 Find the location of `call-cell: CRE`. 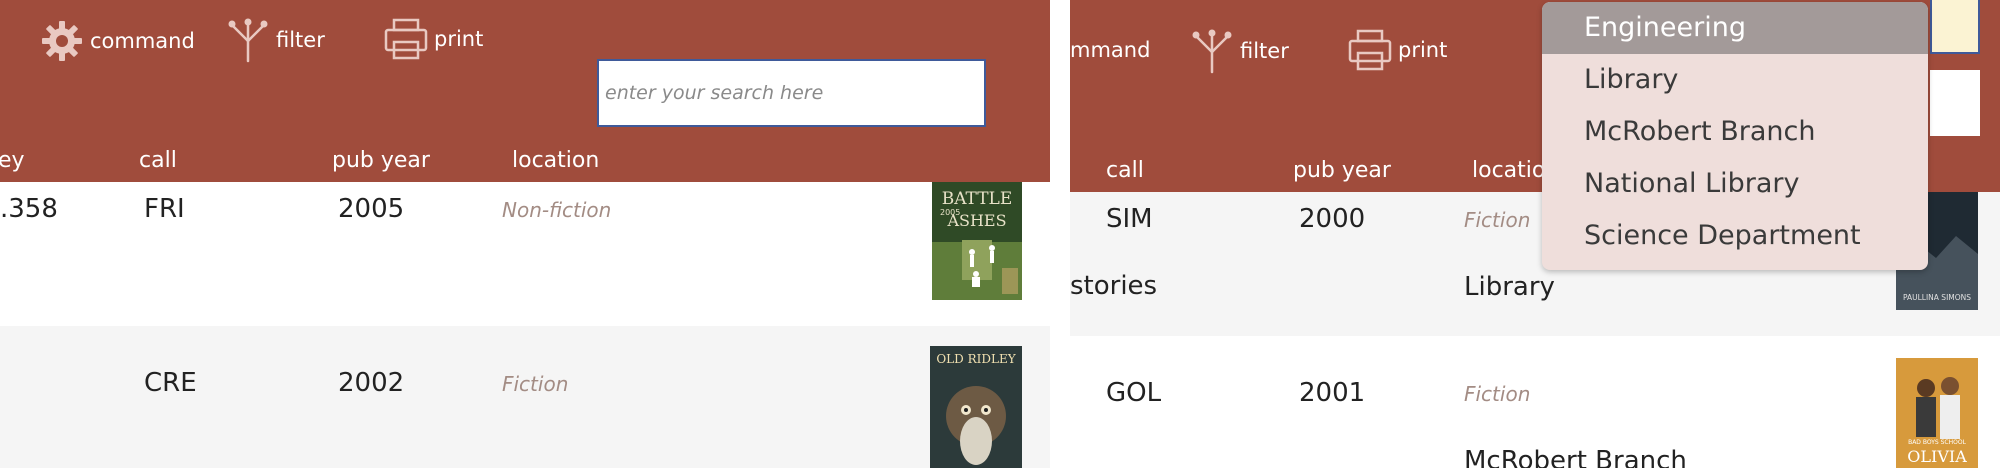

call-cell: CRE is located at coordinates (170, 383).